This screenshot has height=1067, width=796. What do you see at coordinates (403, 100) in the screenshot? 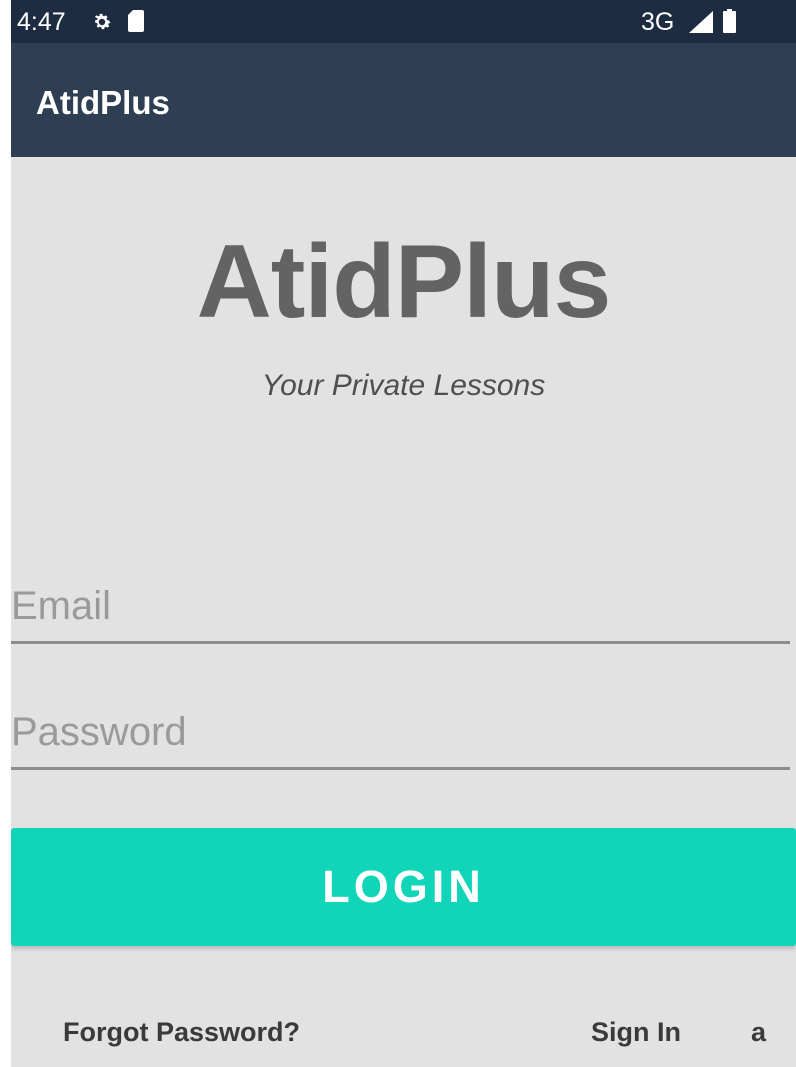
I see `app-bar: AtidPlus` at bounding box center [403, 100].